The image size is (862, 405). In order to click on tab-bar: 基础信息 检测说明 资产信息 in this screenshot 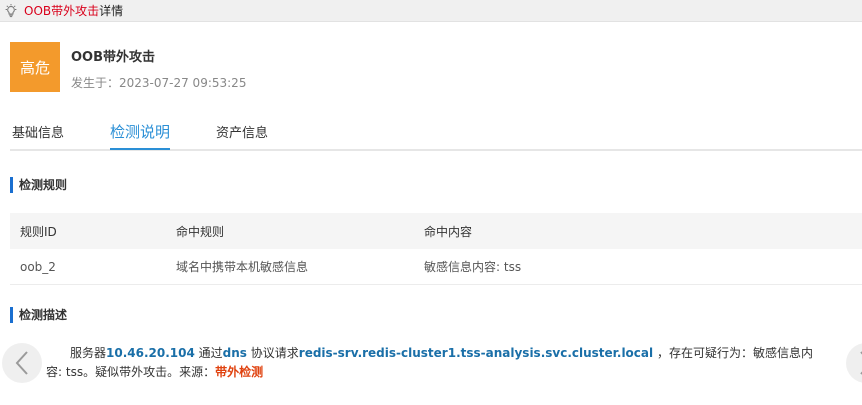, I will do `click(436, 134)`.